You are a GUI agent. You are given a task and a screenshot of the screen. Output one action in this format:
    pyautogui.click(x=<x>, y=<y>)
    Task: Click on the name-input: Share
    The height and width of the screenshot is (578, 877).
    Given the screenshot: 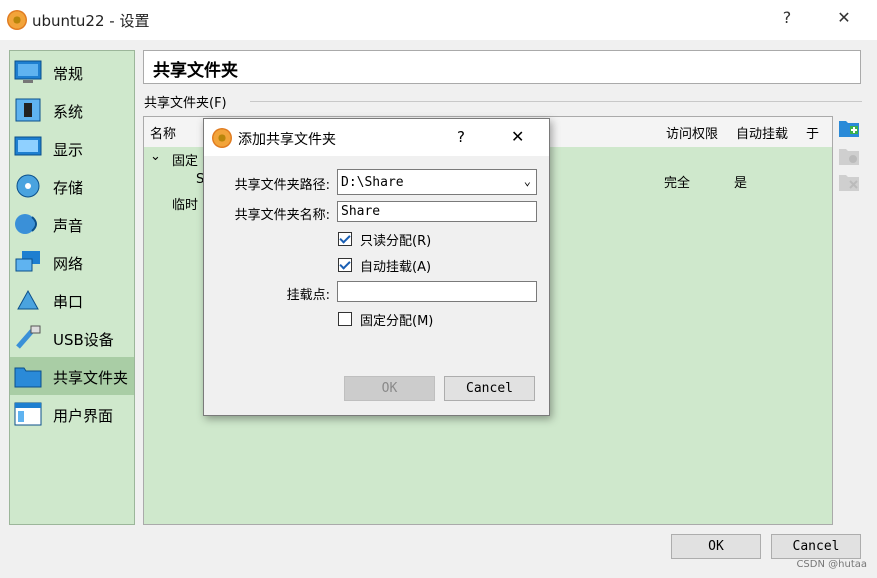 What is the action you would take?
    pyautogui.click(x=437, y=211)
    